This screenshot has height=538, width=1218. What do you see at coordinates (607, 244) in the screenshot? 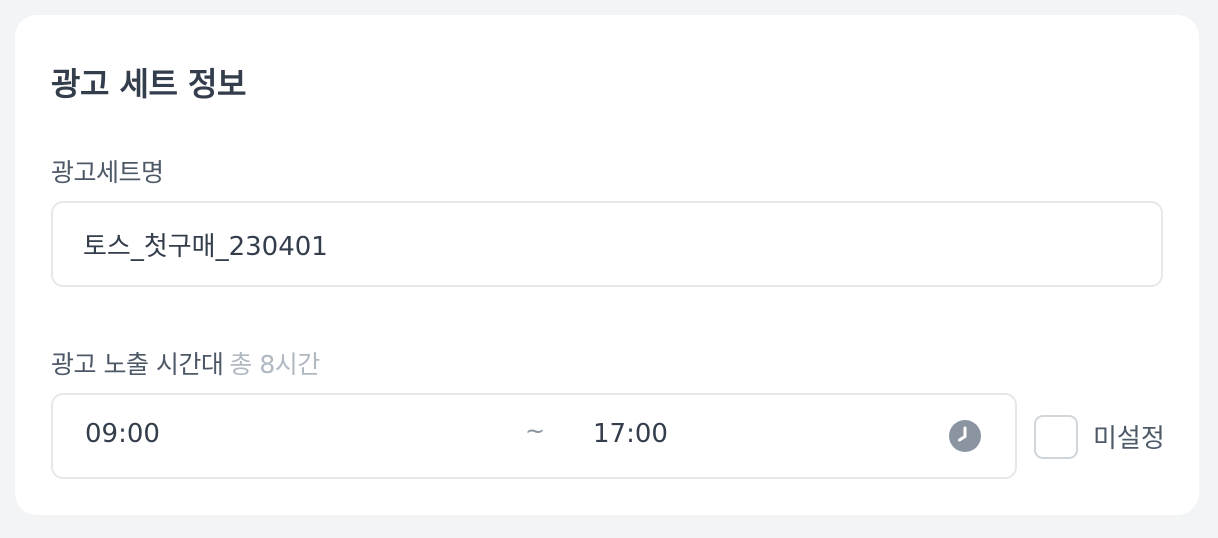
I see `adset-name-input: 토스_첫구매_230401` at bounding box center [607, 244].